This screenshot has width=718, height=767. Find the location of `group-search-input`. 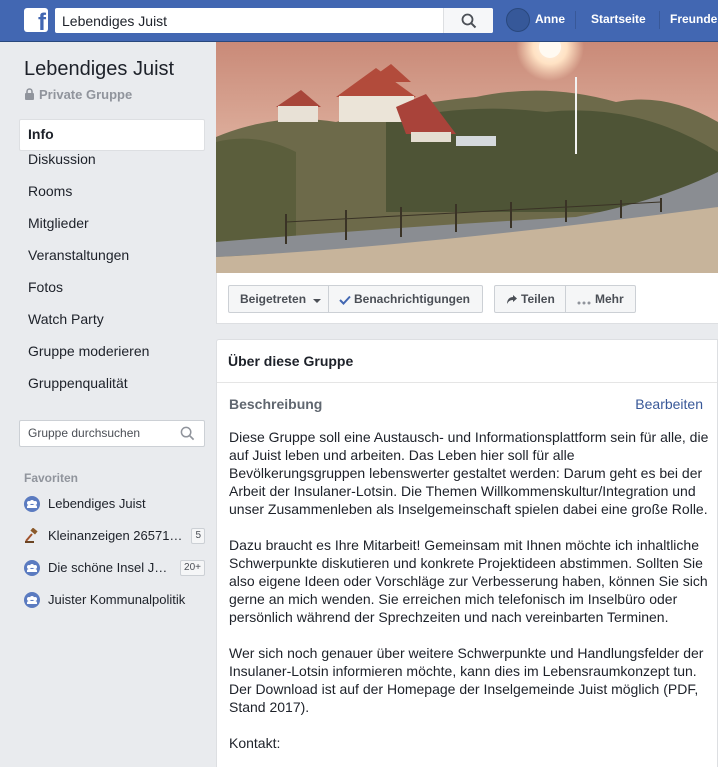

group-search-input is located at coordinates (103, 433).